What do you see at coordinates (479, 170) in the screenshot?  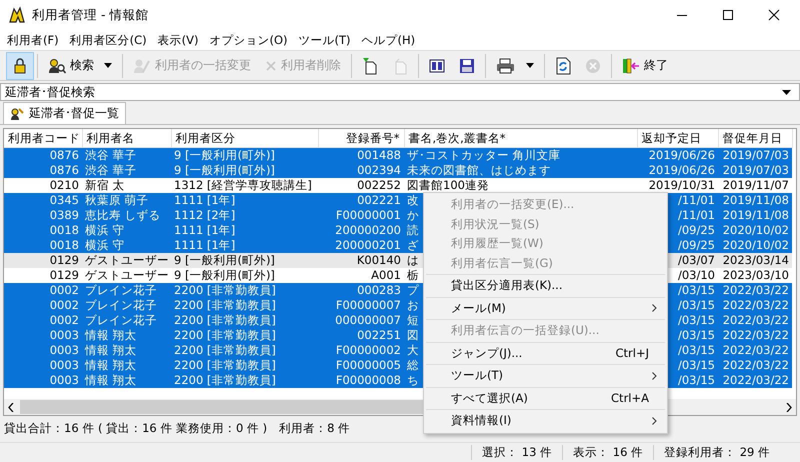 I see `table-cell: 未来の図書館、はじめます` at bounding box center [479, 170].